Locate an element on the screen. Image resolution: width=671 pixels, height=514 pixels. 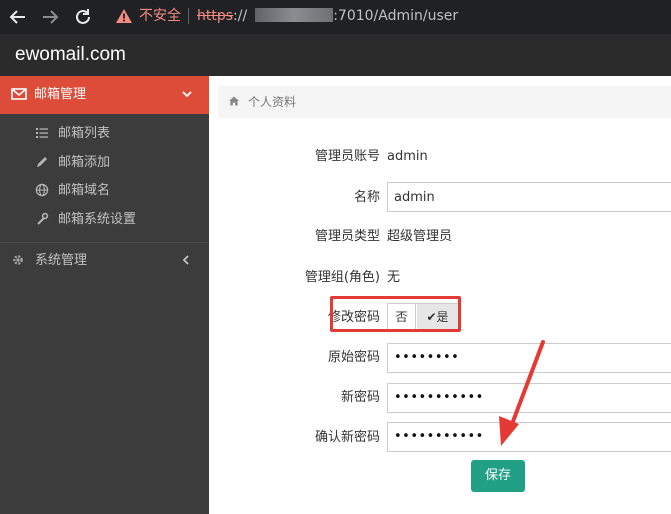
brand-logo: ewomail.com is located at coordinates (70, 55).